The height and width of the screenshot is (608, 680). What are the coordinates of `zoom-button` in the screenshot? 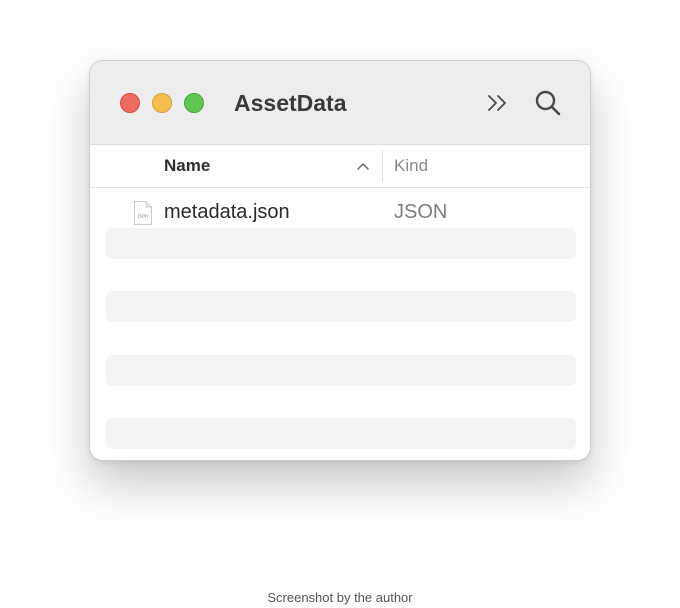 It's located at (194, 103).